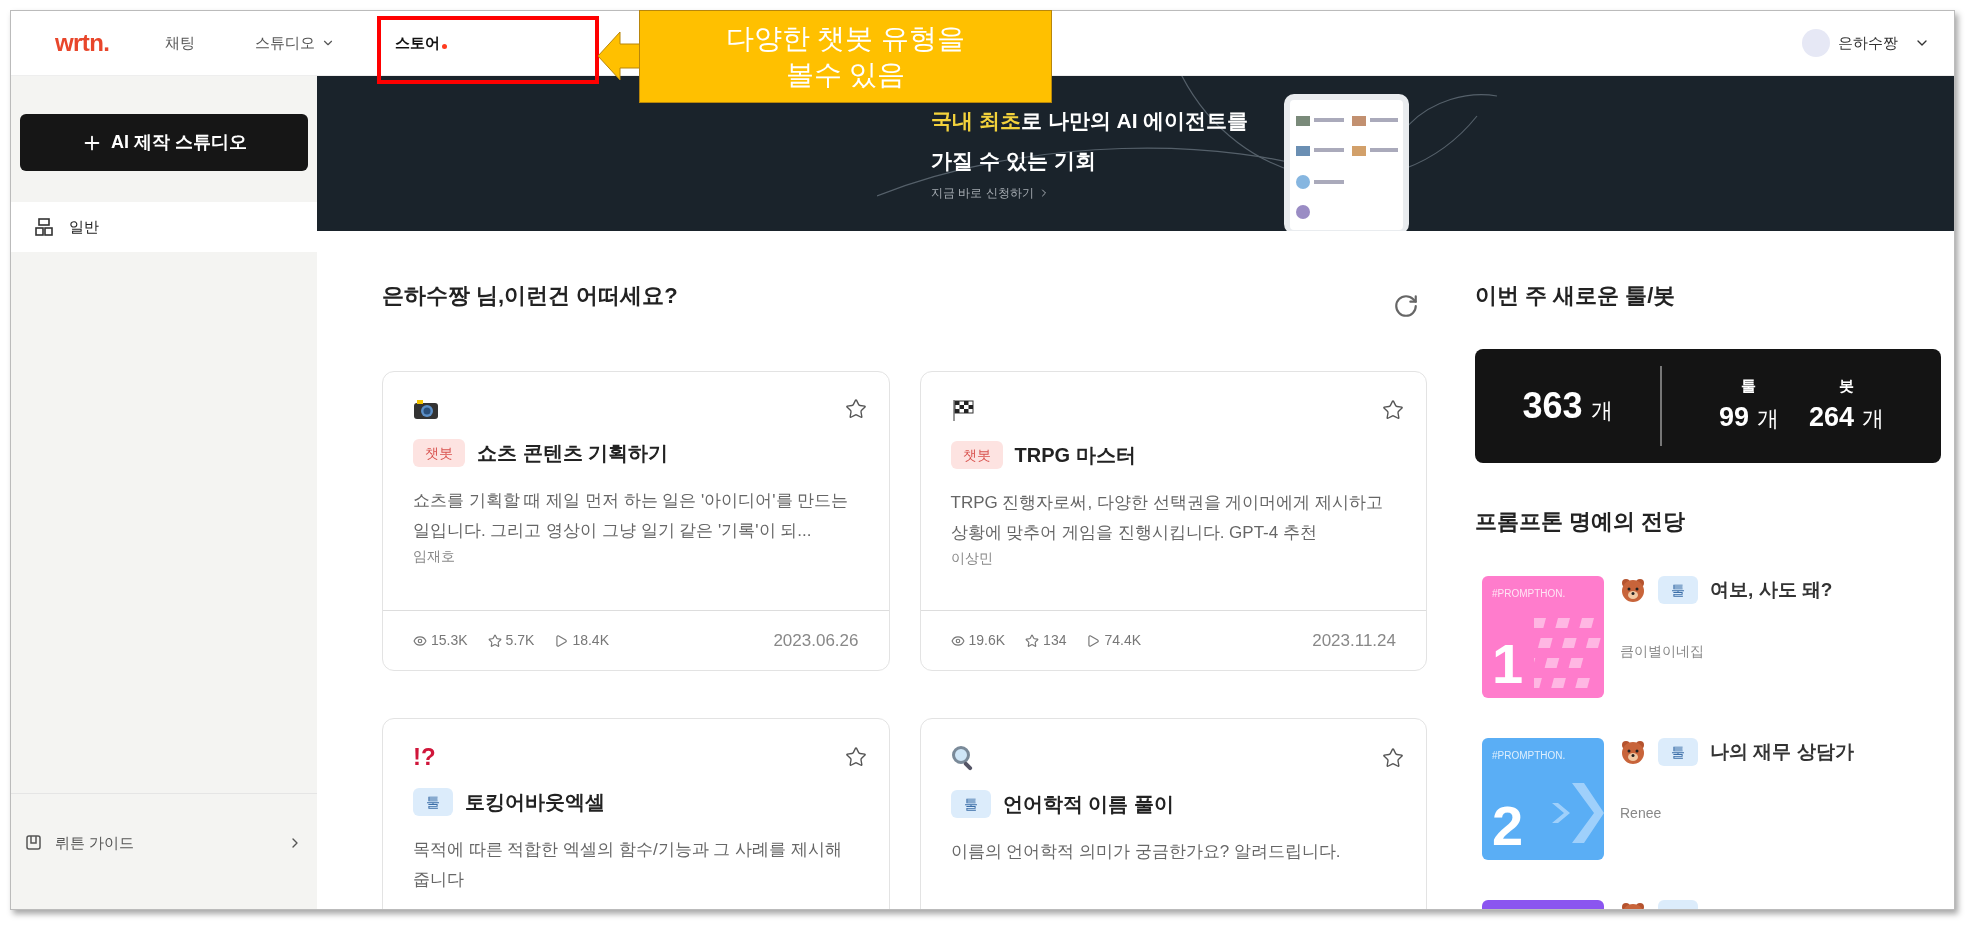 The image size is (1973, 936). Describe the element at coordinates (1782, 752) in the screenshot. I see `item-title: 나의 재무 상담가` at that location.